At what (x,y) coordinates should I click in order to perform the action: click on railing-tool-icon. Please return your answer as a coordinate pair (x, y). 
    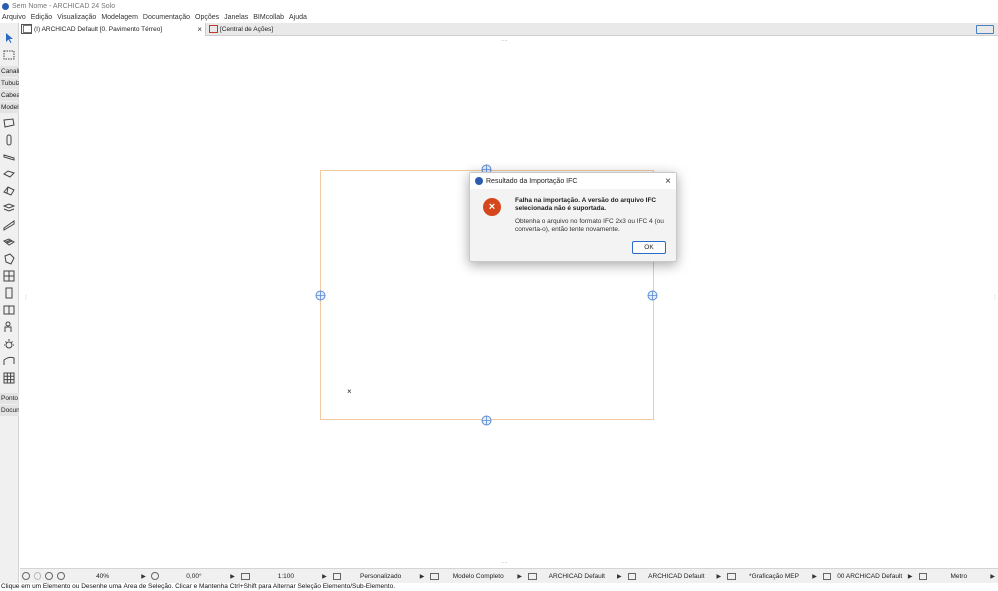
    Looking at the image, I should click on (9, 225).